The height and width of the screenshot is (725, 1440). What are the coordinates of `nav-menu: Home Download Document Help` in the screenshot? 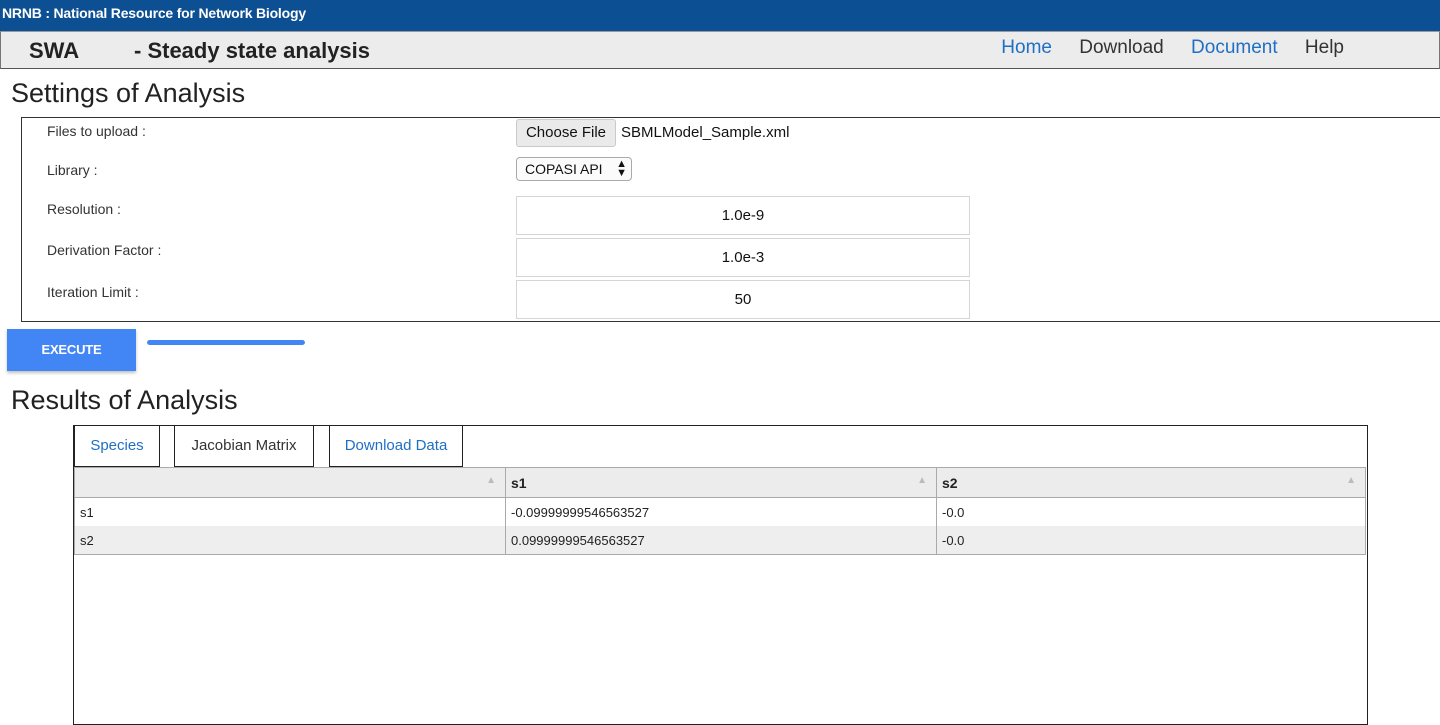 It's located at (1161, 48).